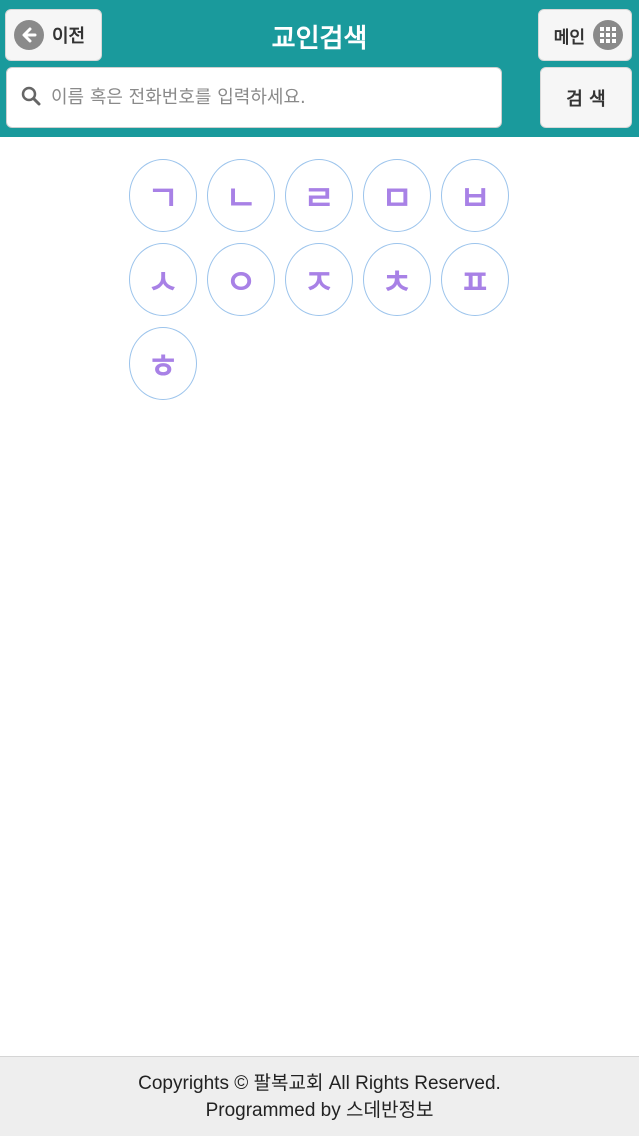 This screenshot has width=639, height=1136. What do you see at coordinates (319, 279) in the screenshot?
I see `consonant-button: ㅈ` at bounding box center [319, 279].